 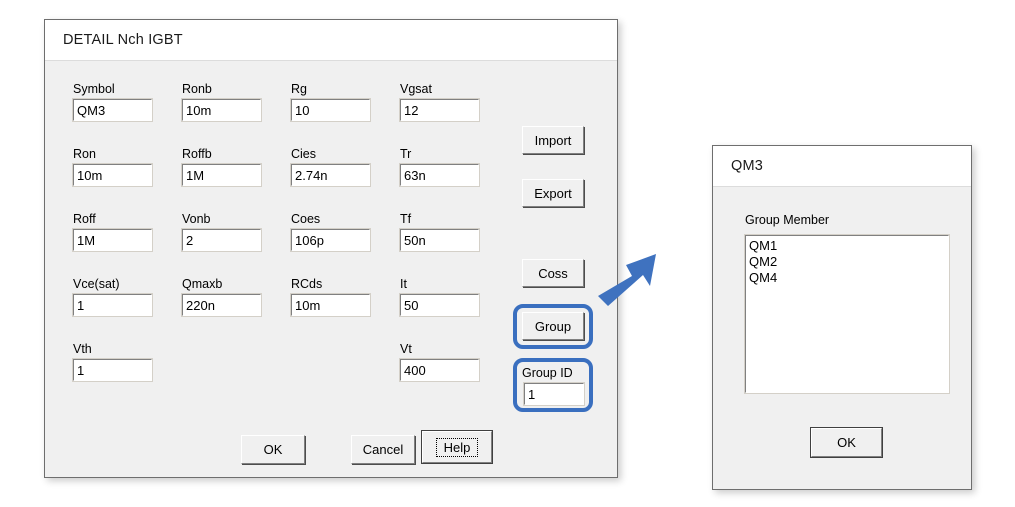 What do you see at coordinates (221, 175) in the screenshot?
I see `input-roffb: 1M` at bounding box center [221, 175].